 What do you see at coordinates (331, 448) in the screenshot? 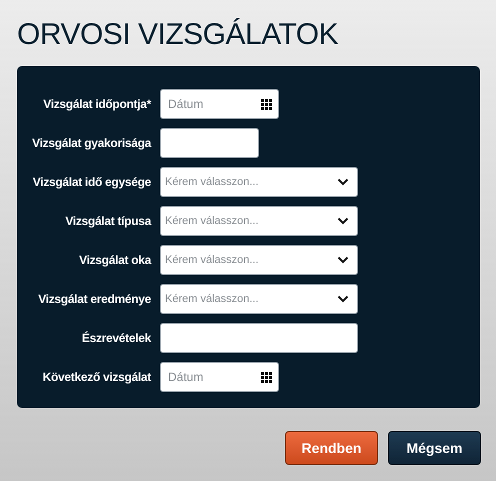
I see `dialog-button: Rendben` at bounding box center [331, 448].